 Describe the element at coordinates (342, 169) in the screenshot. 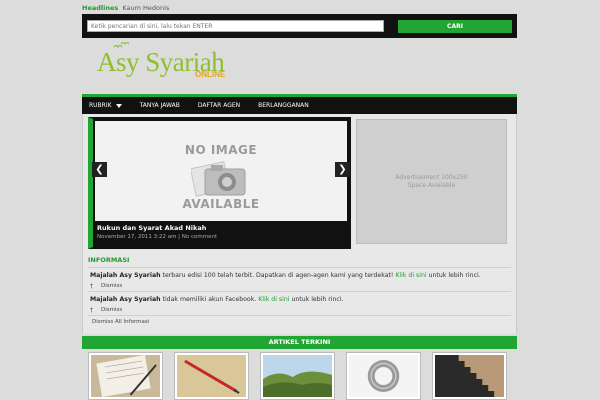

I see `slider-next-button: ❯` at that location.